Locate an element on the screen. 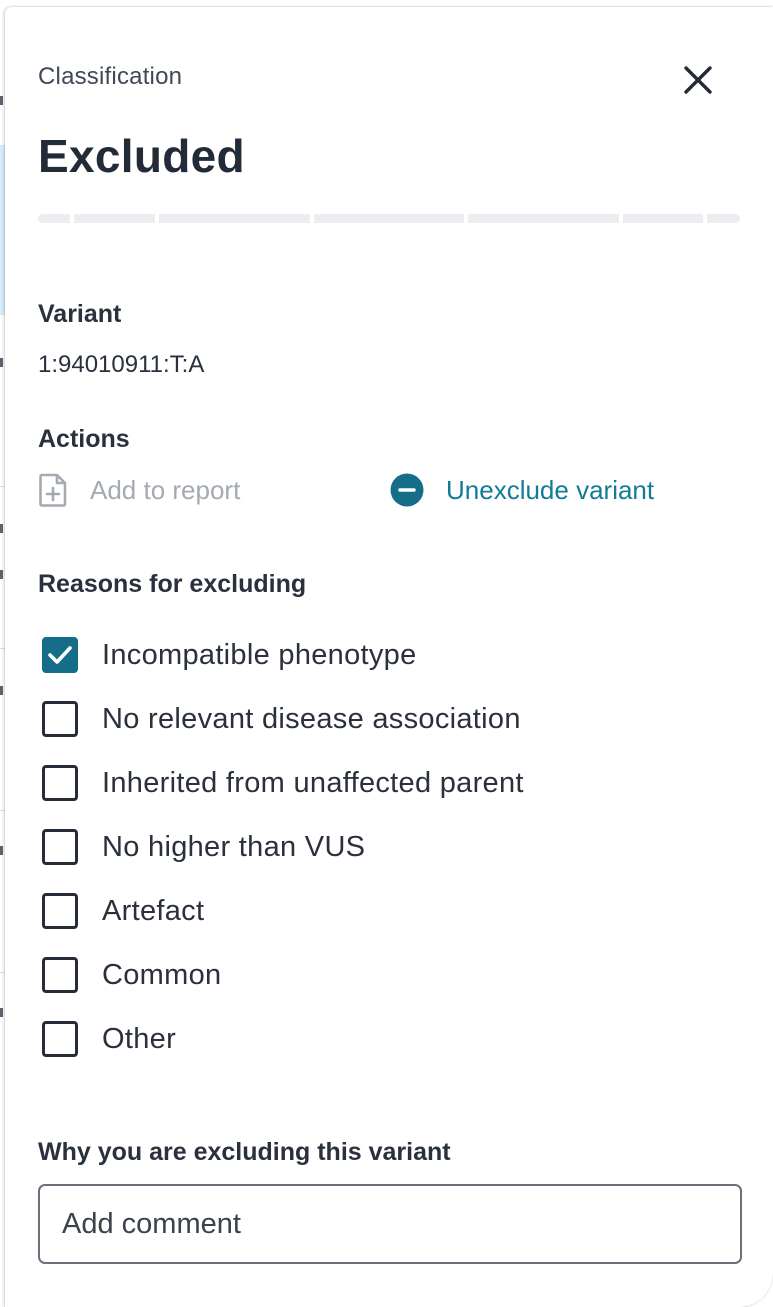 This screenshot has height=1307, width=773. reason-label: Incompatible phenotype is located at coordinates (259, 654).